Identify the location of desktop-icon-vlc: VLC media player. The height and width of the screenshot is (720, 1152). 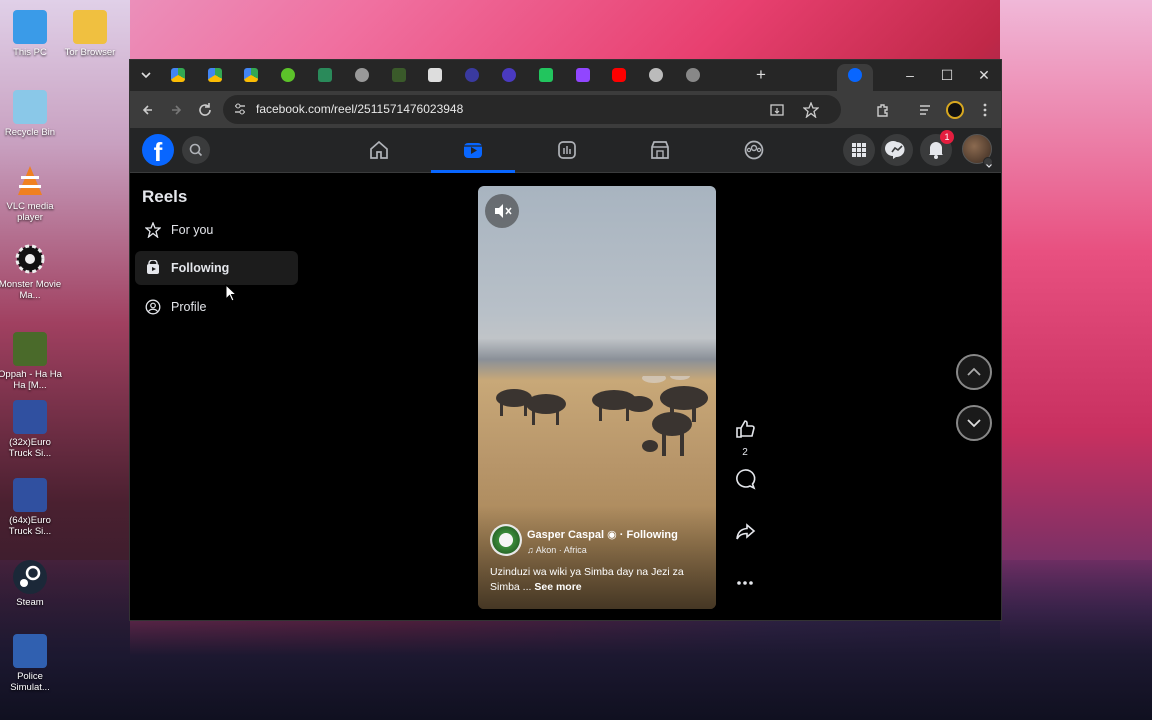
(31, 193).